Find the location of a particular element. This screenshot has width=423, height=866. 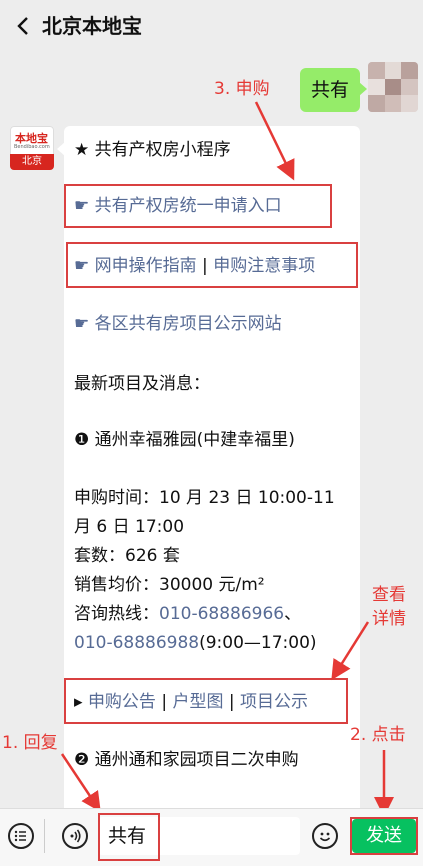

latest-title: 最新项目及消息： is located at coordinates (142, 384).